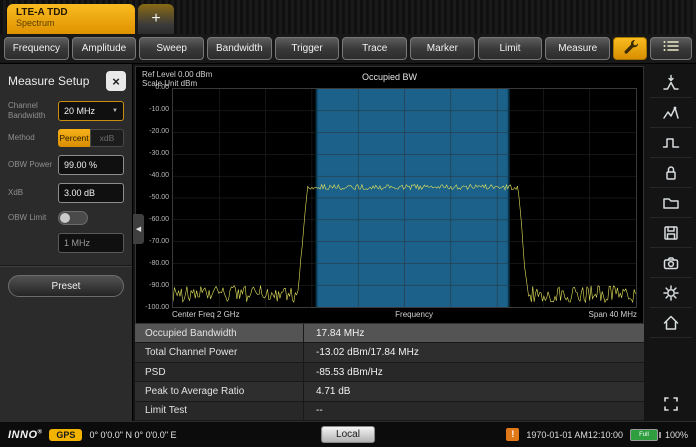 This screenshot has width=696, height=447. What do you see at coordinates (71, 19) in the screenshot?
I see `tab-lte-a-tdd-spectrum: LTE-A TDD Spectrum` at bounding box center [71, 19].